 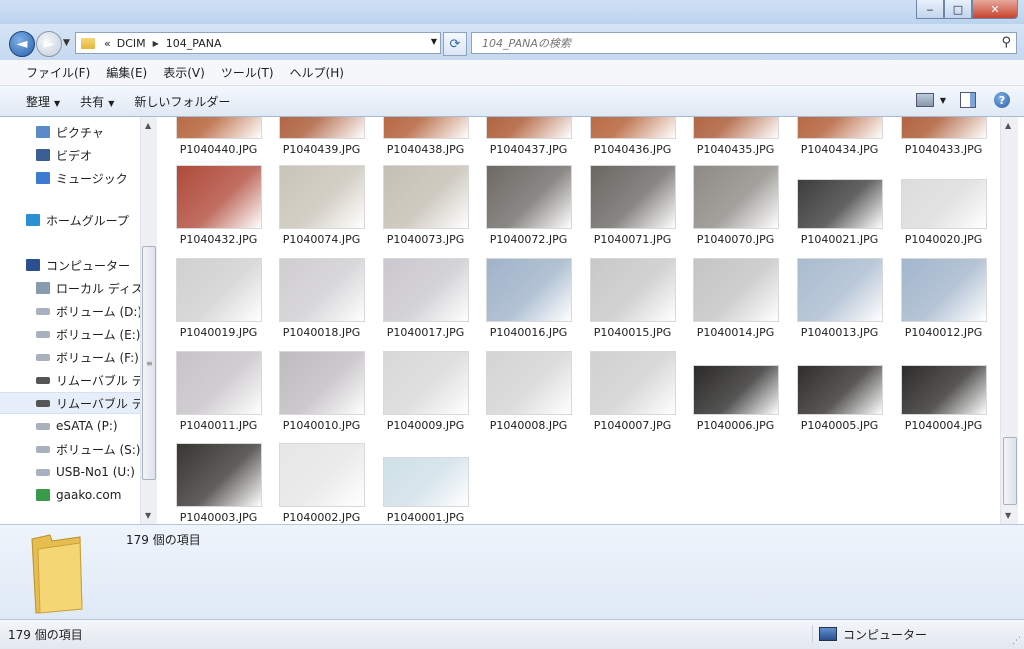 What do you see at coordinates (218, 390) in the screenshot?
I see `file-item: P1040011.JPG` at bounding box center [218, 390].